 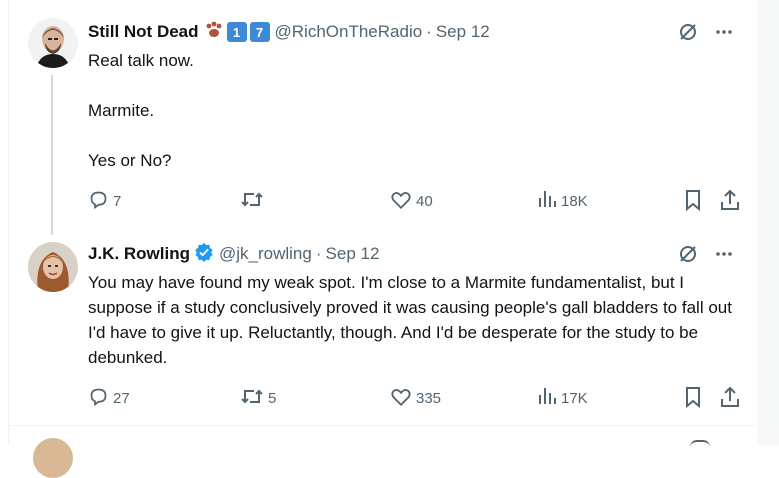 What do you see at coordinates (259, 32) in the screenshot?
I see `number-badge-7: 7` at bounding box center [259, 32].